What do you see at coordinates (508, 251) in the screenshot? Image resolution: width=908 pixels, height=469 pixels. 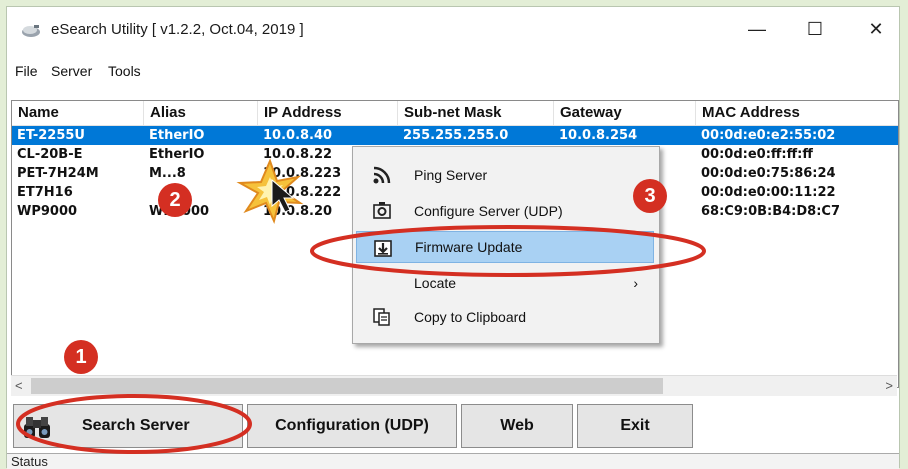 I see `highlight-ellipse-firmware` at bounding box center [508, 251].